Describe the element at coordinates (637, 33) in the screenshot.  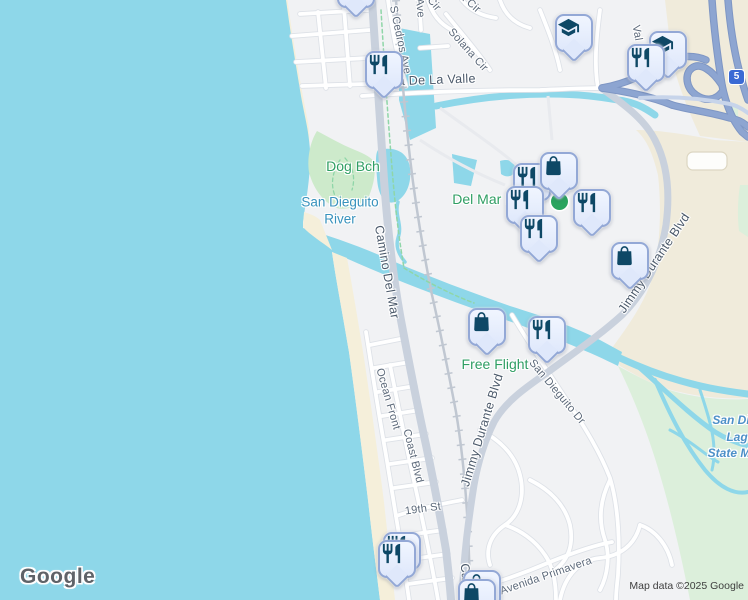
I see `map-label-val: Val` at that location.